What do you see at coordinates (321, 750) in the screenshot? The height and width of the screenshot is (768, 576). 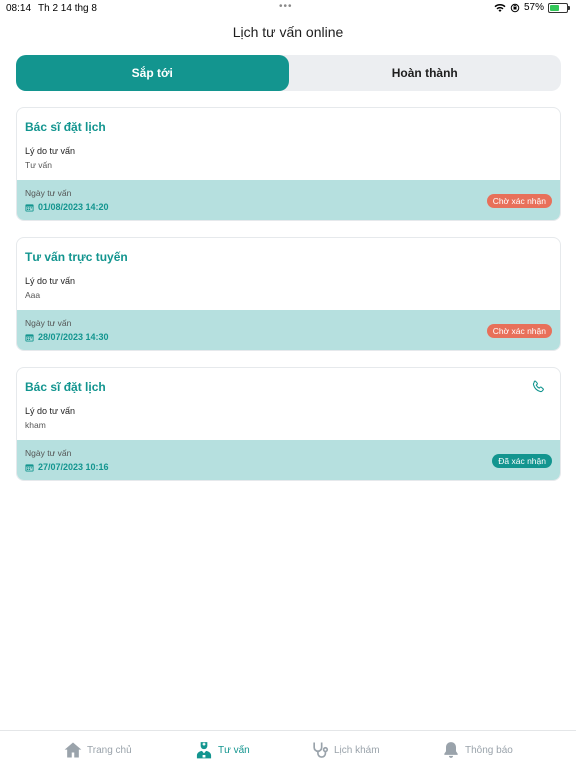 I see `stethoscope-icon` at bounding box center [321, 750].